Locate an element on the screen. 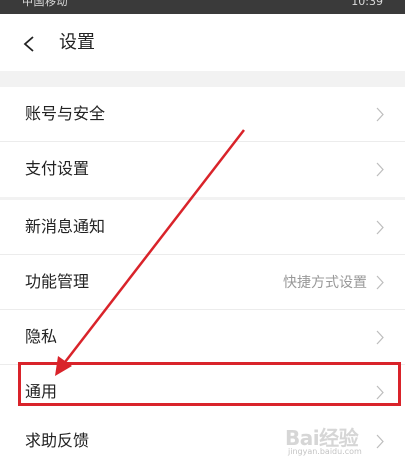 This screenshot has width=405, height=469. row-payment-settings: 支付设置 is located at coordinates (202, 169).